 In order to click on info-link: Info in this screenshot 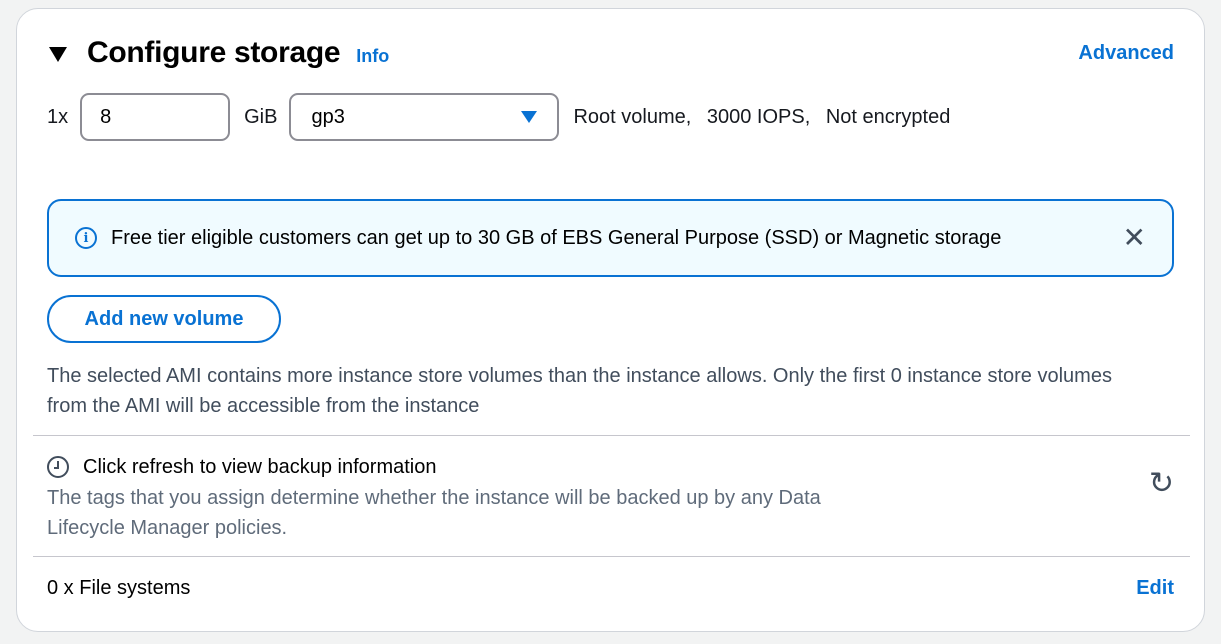, I will do `click(372, 56)`.